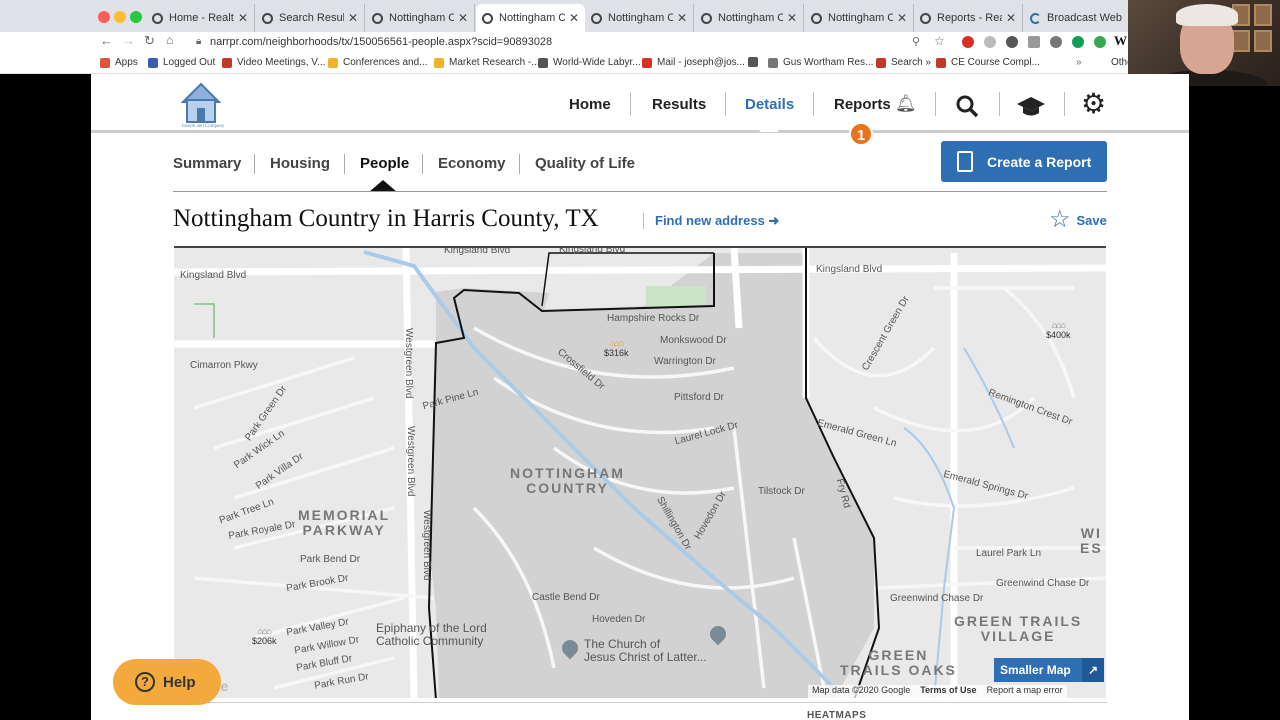 The width and height of the screenshot is (1280, 720). What do you see at coordinates (967, 106) in the screenshot?
I see `search-icon` at bounding box center [967, 106].